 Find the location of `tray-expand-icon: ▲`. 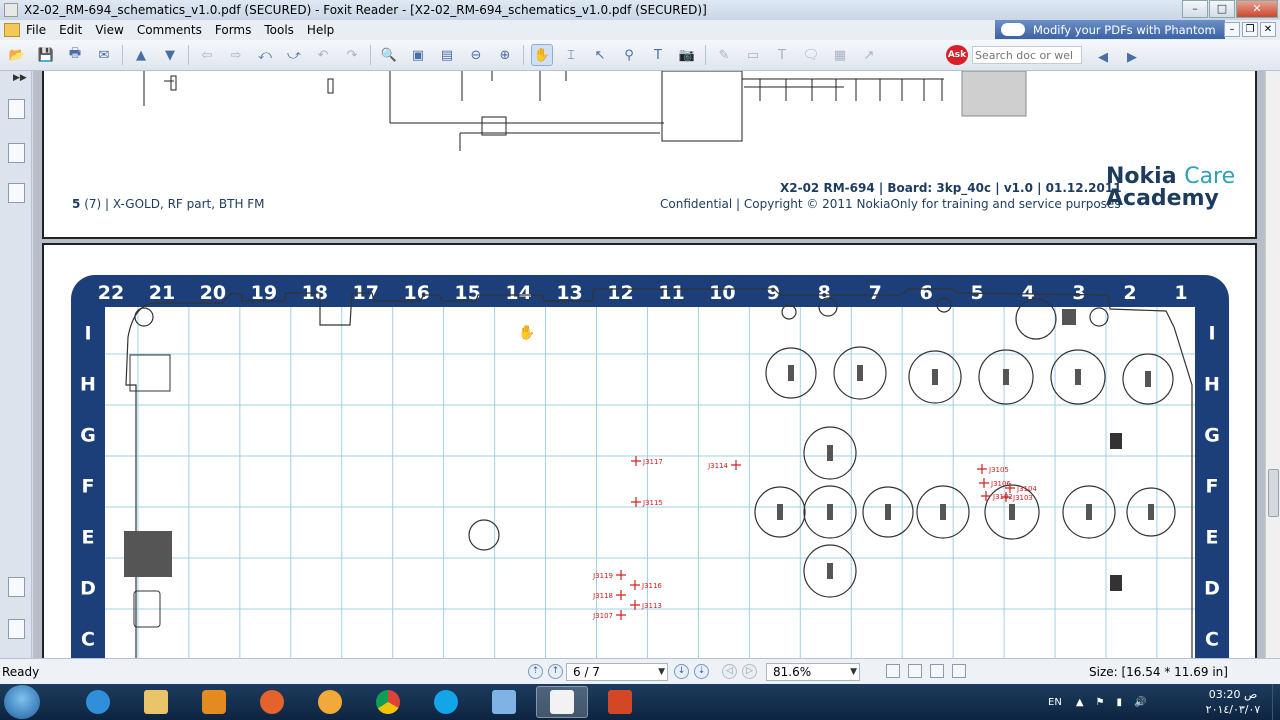

tray-expand-icon: ▲ is located at coordinates (1080, 702).